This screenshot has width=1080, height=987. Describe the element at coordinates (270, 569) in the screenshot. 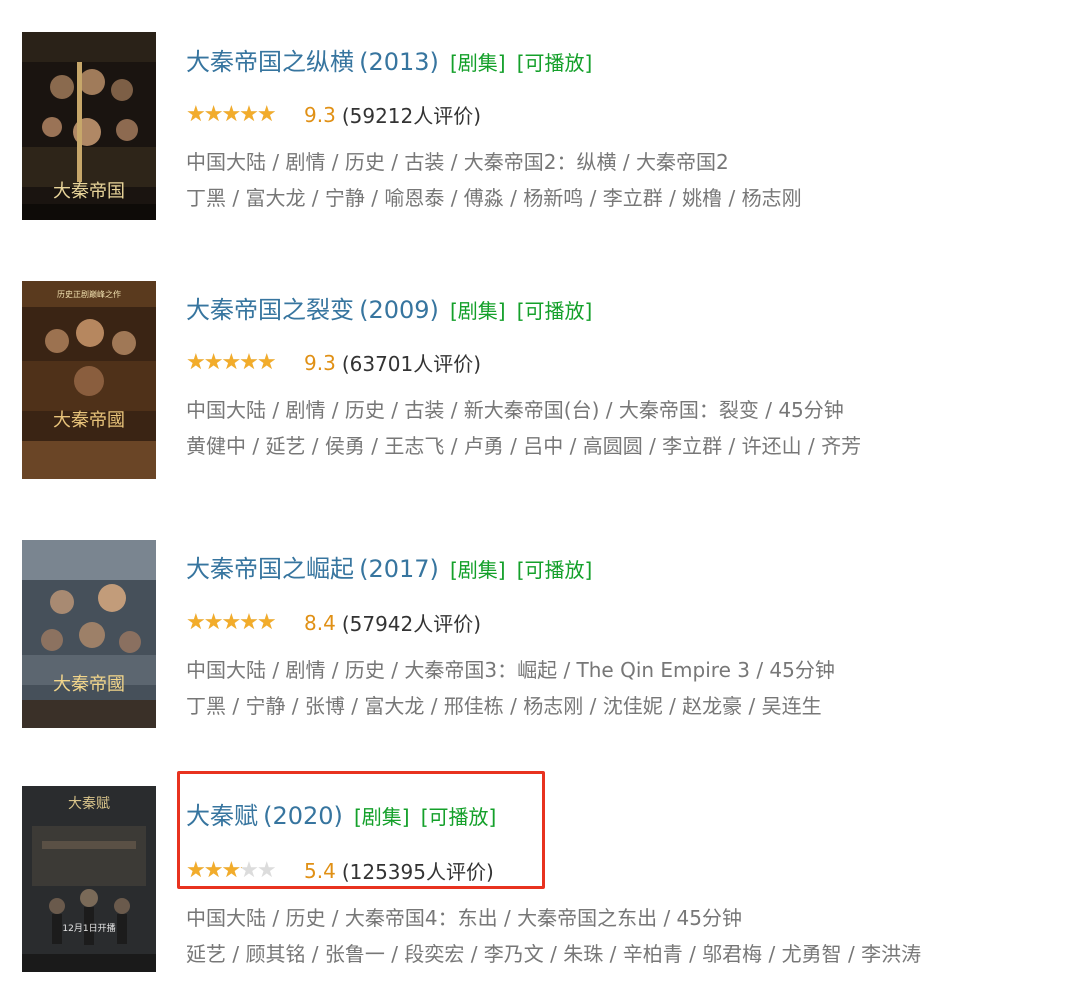

I see `title-link: 大秦帝国之崛起` at that location.